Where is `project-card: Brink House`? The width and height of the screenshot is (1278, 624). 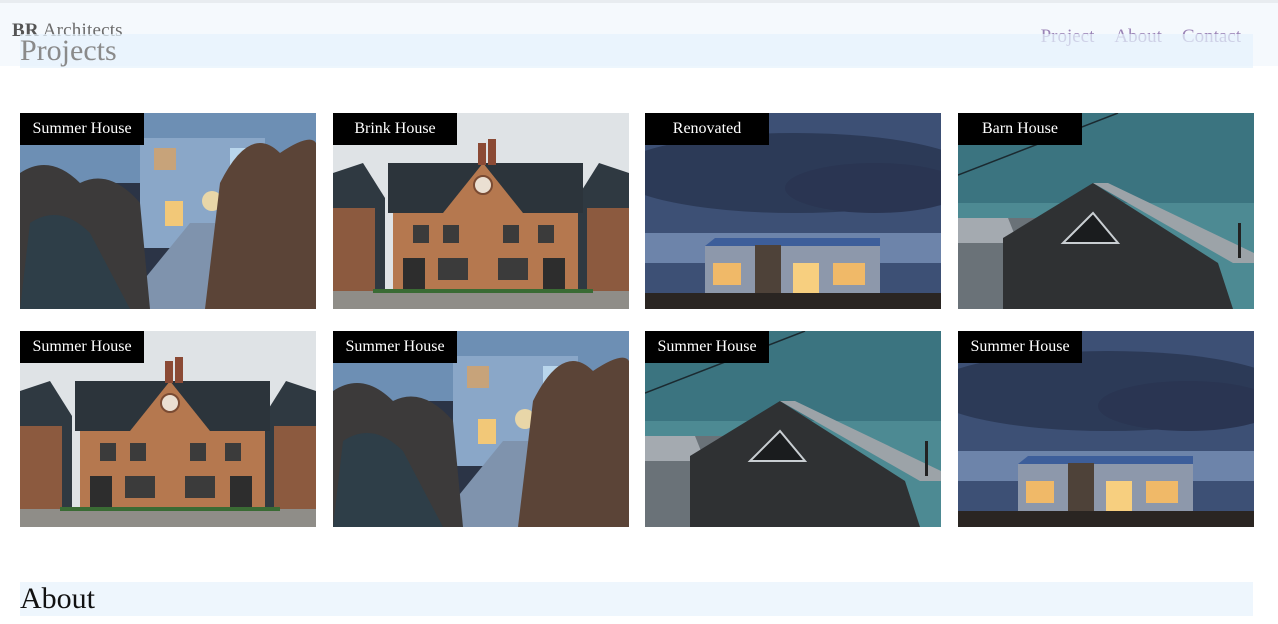 project-card: Brink House is located at coordinates (481, 211).